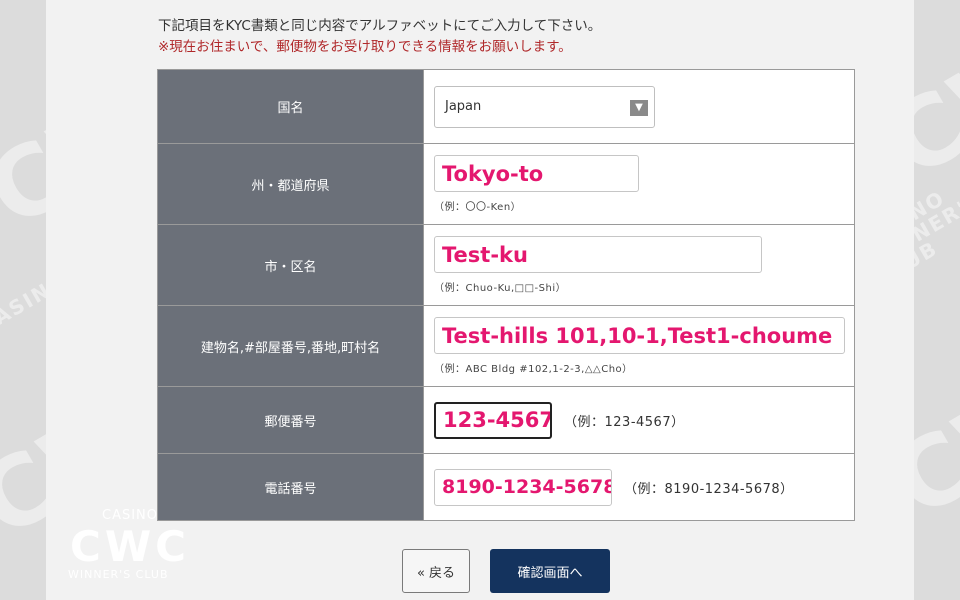 The height and width of the screenshot is (600, 960). I want to click on logo-cwc-text: CWC, so click(130, 546).